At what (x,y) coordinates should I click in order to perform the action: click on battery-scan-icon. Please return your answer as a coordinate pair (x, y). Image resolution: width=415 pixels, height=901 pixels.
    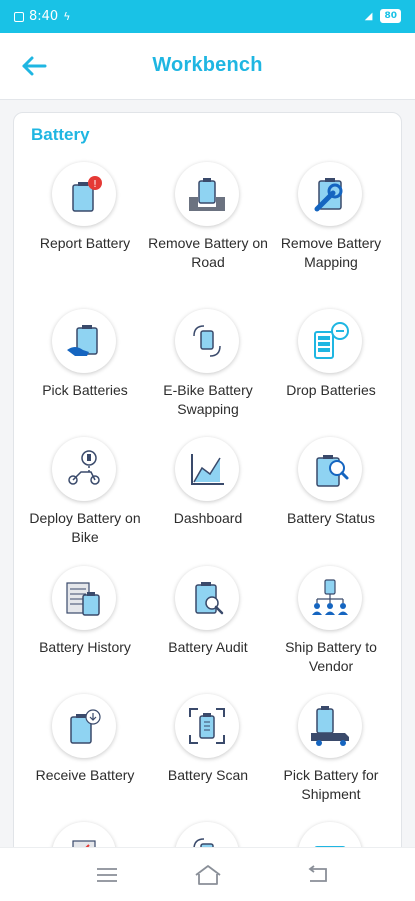
    Looking at the image, I should click on (207, 726).